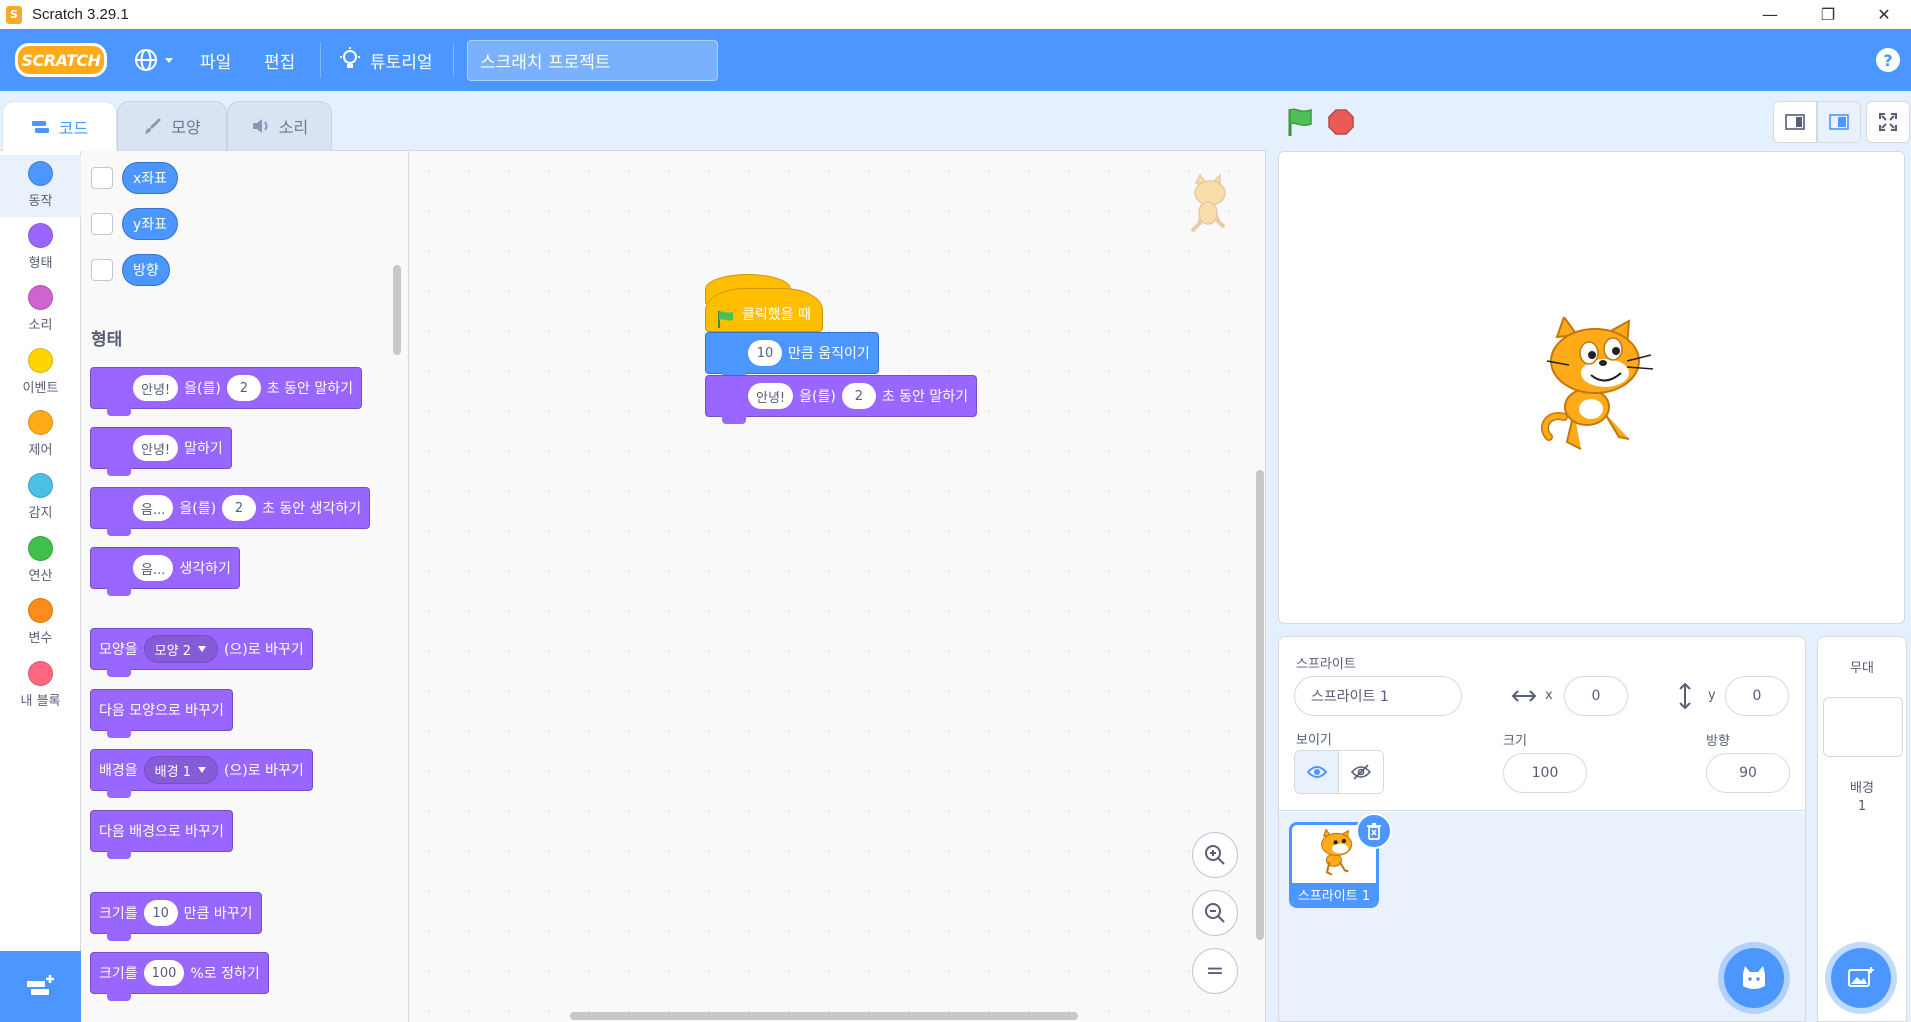  I want to click on think-for-secs-block: 음... 을(를) 2 초 동안 생각하기, so click(230, 511).